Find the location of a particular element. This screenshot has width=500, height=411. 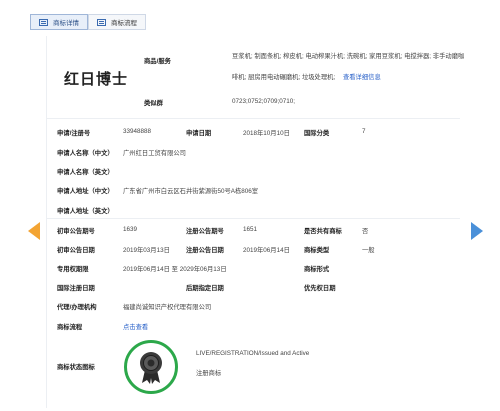

reg-pub-no-label: 注册公告期号 is located at coordinates (205, 231).